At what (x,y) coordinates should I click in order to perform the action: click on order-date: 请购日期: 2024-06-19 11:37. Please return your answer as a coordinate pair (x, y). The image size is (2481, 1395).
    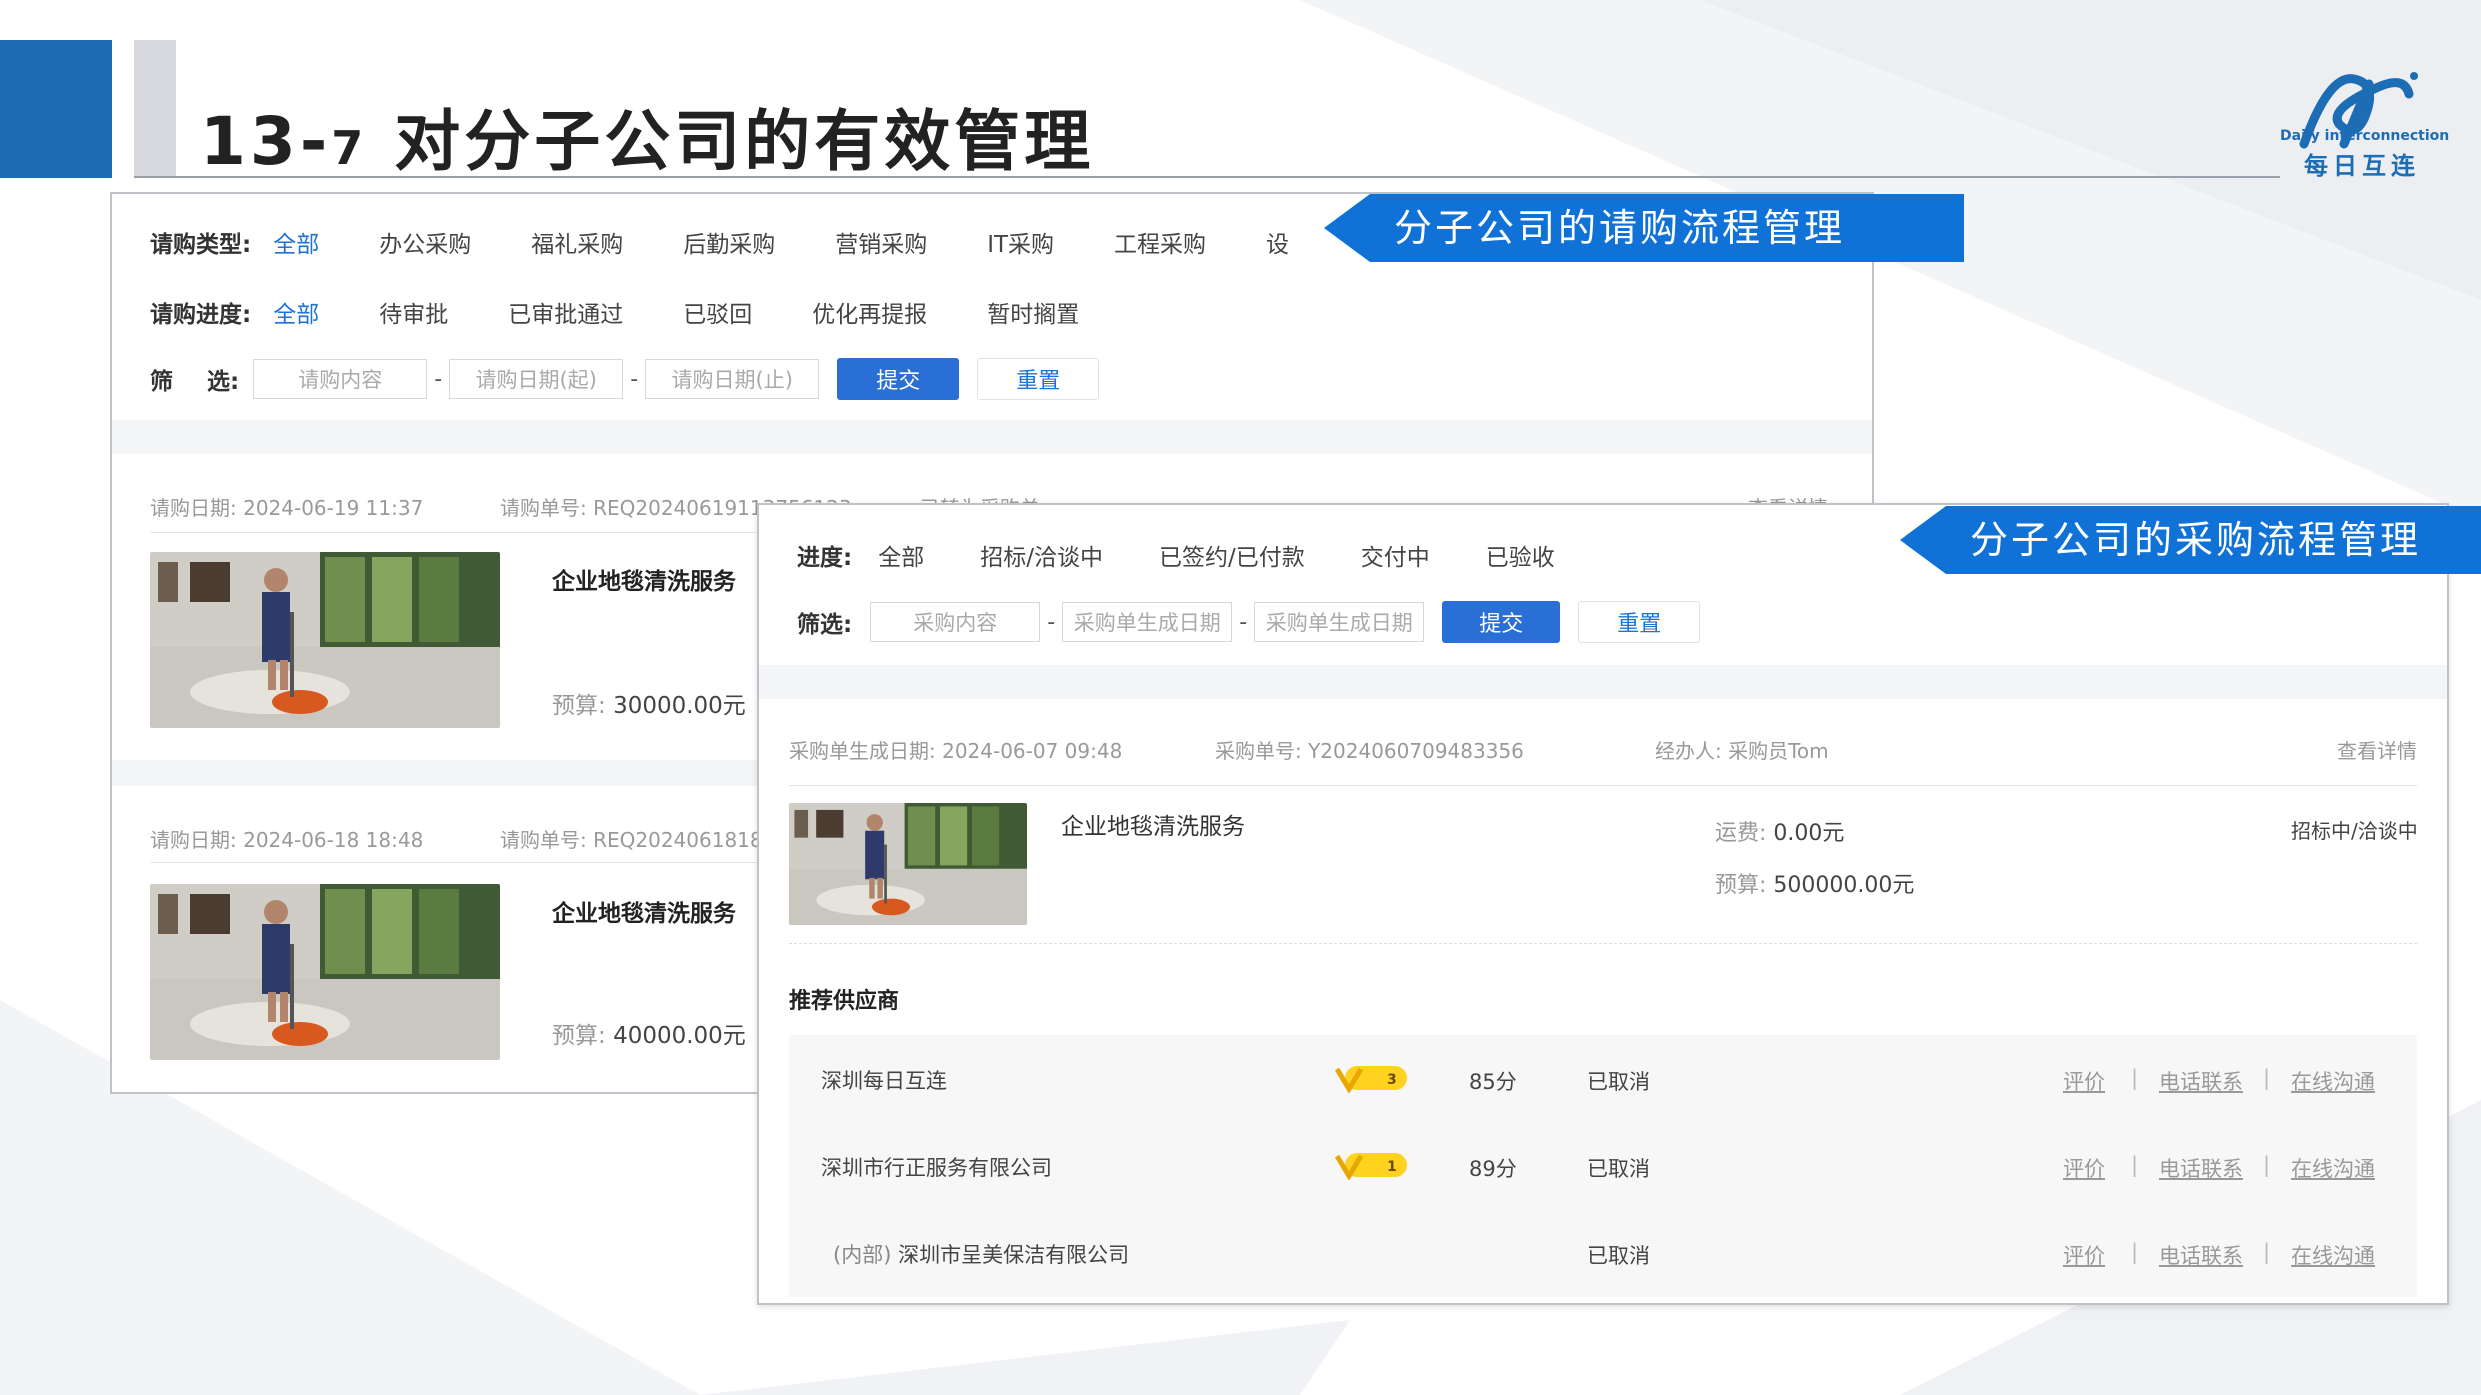
    Looking at the image, I should click on (287, 508).